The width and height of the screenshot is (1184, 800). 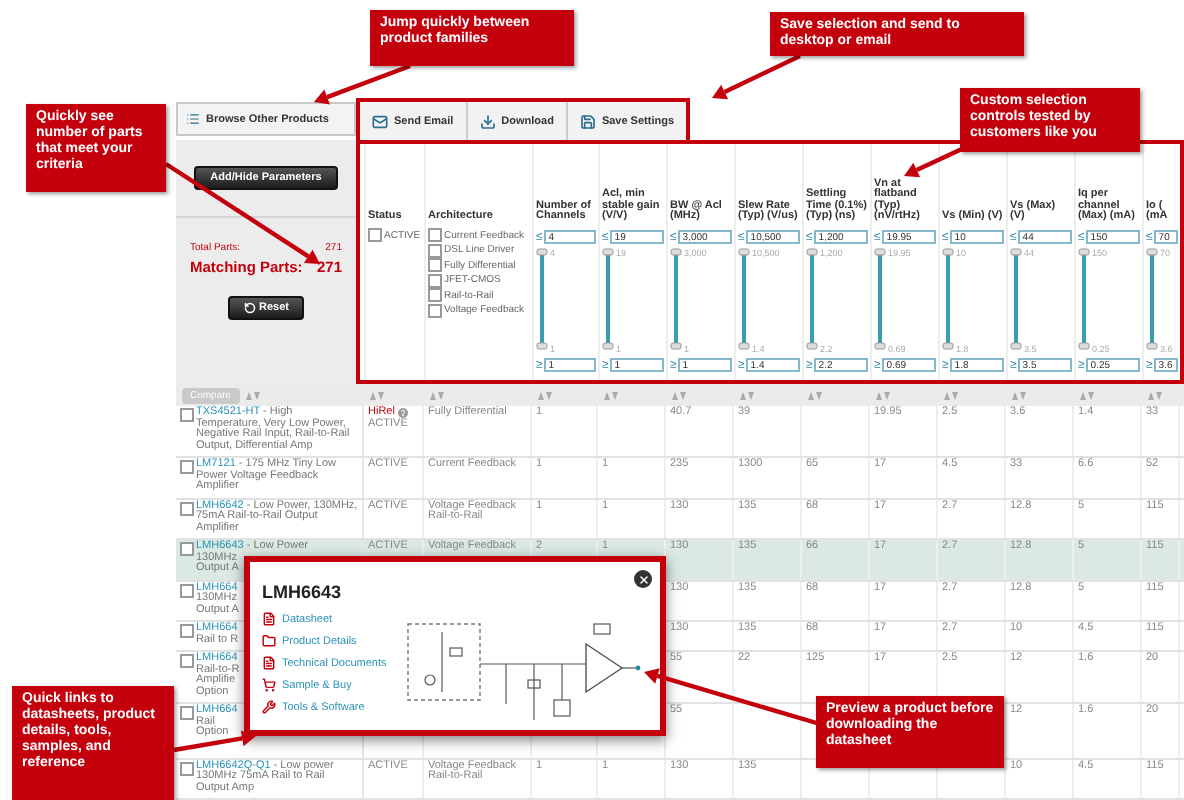 I want to click on folder-icon, so click(x=269, y=641).